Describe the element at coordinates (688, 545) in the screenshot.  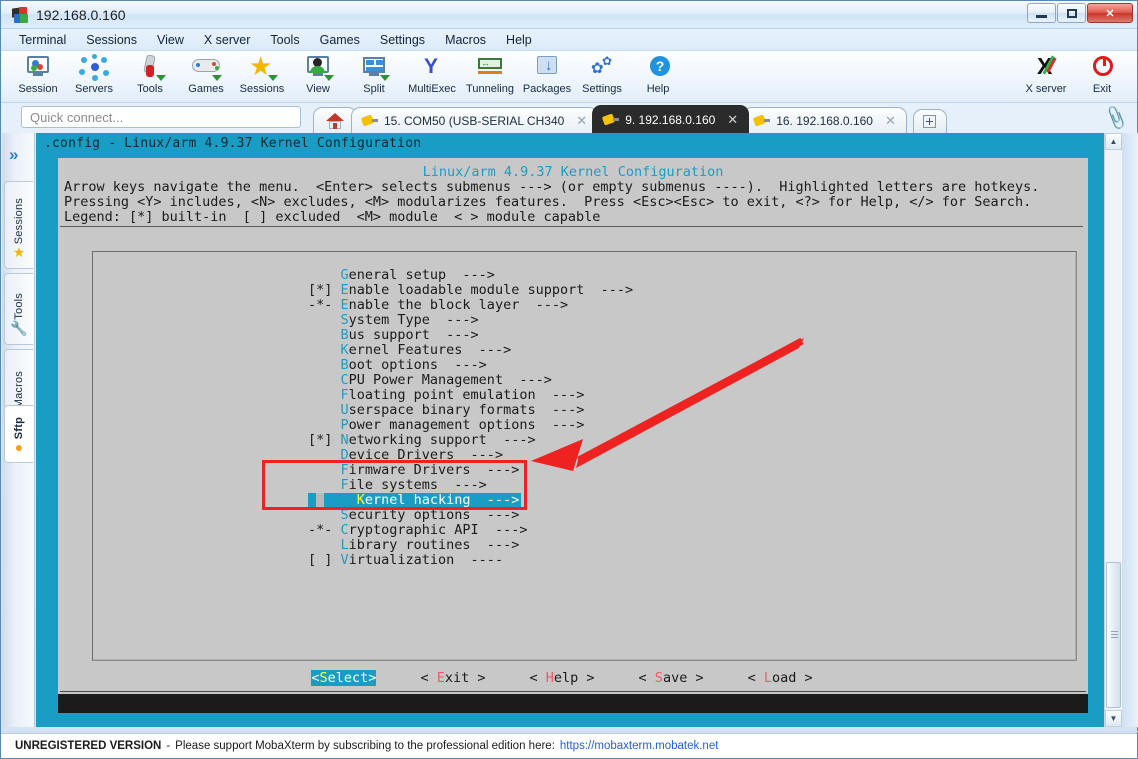
I see `menu-row: Library routines --->` at that location.